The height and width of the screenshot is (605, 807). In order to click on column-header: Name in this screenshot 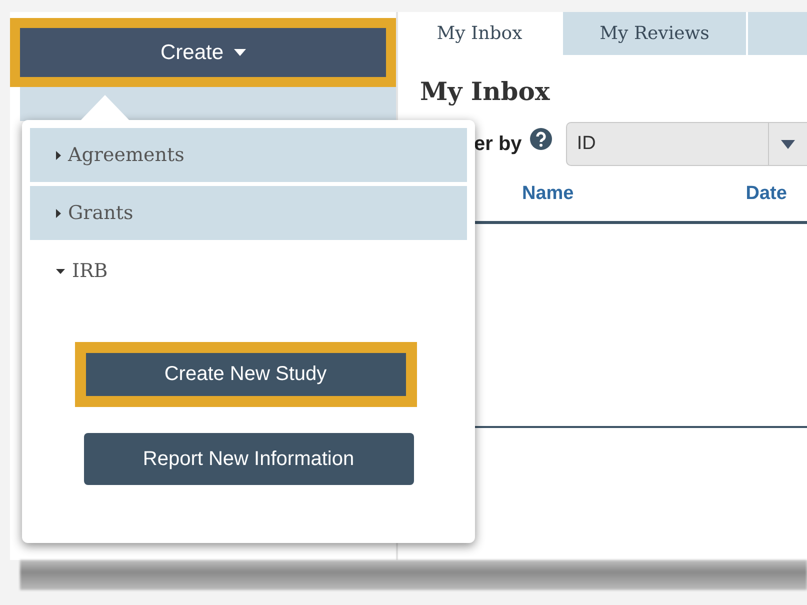, I will do `click(548, 193)`.